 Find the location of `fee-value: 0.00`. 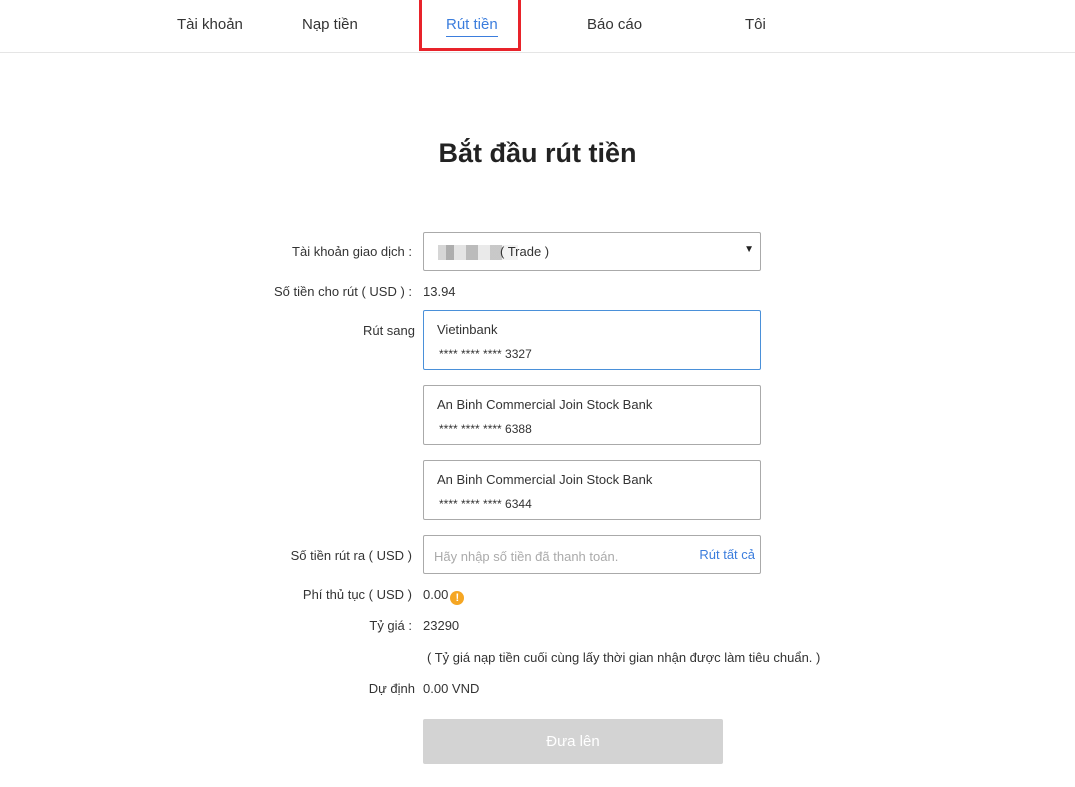

fee-value: 0.00 is located at coordinates (436, 594).